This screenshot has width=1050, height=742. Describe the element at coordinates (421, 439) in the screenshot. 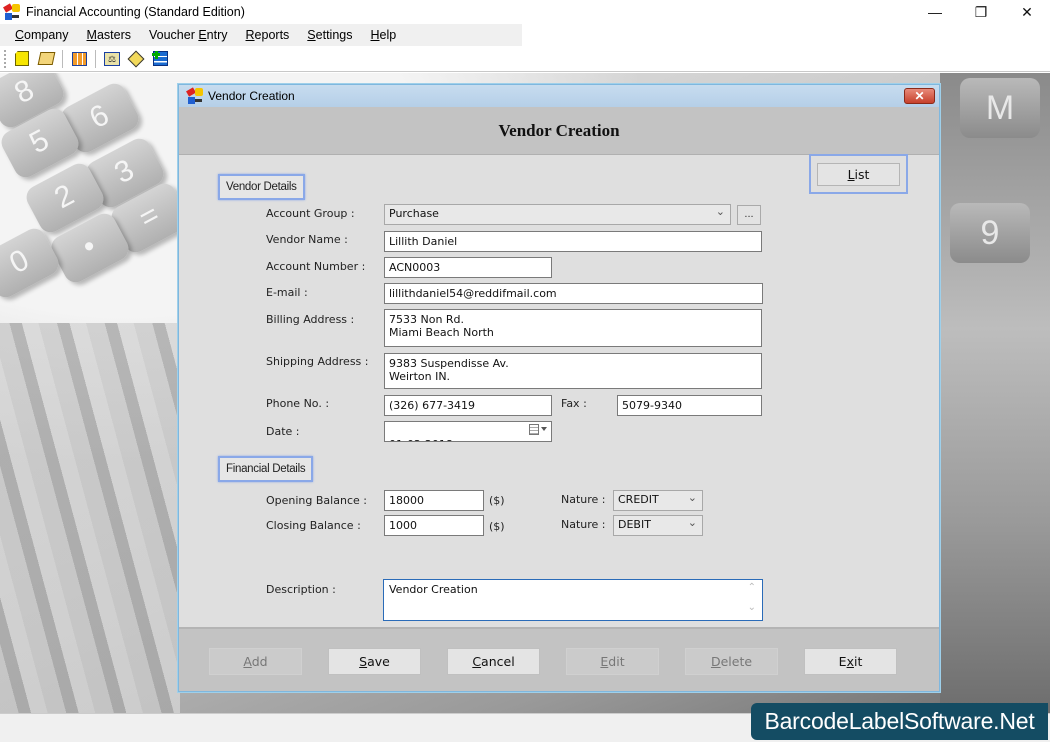

I see `date-value: 01-02-2018` at that location.